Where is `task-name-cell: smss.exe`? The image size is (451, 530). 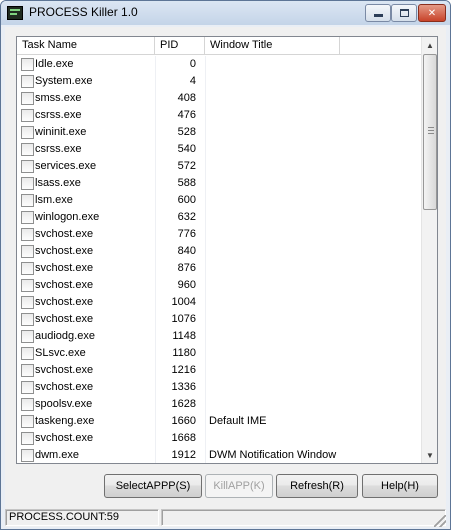 task-name-cell: smss.exe is located at coordinates (58, 98).